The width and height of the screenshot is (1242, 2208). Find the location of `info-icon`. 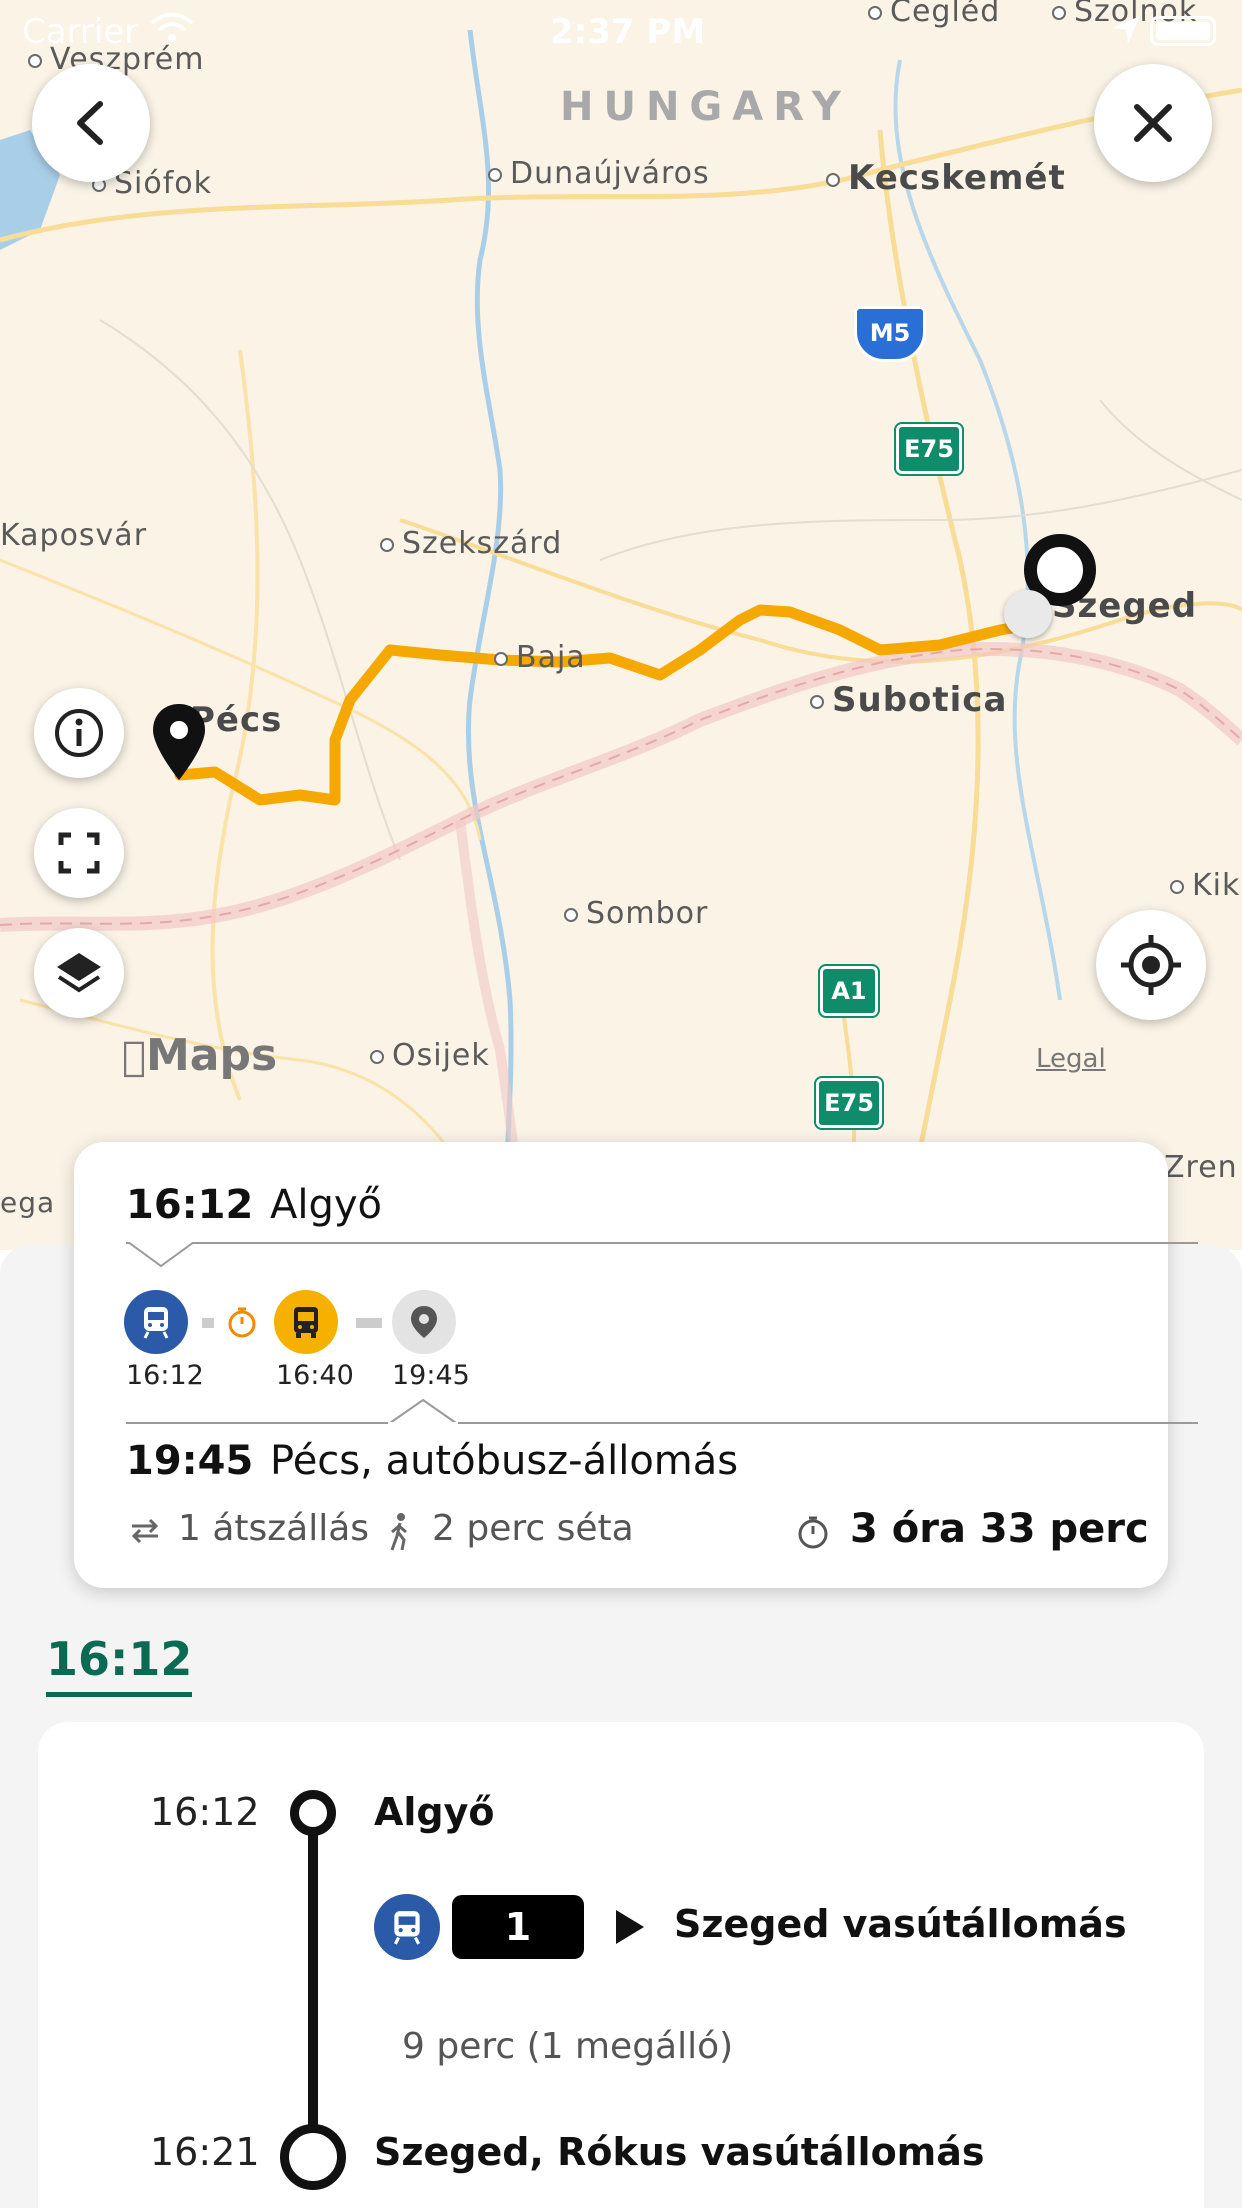

info-icon is located at coordinates (79, 733).